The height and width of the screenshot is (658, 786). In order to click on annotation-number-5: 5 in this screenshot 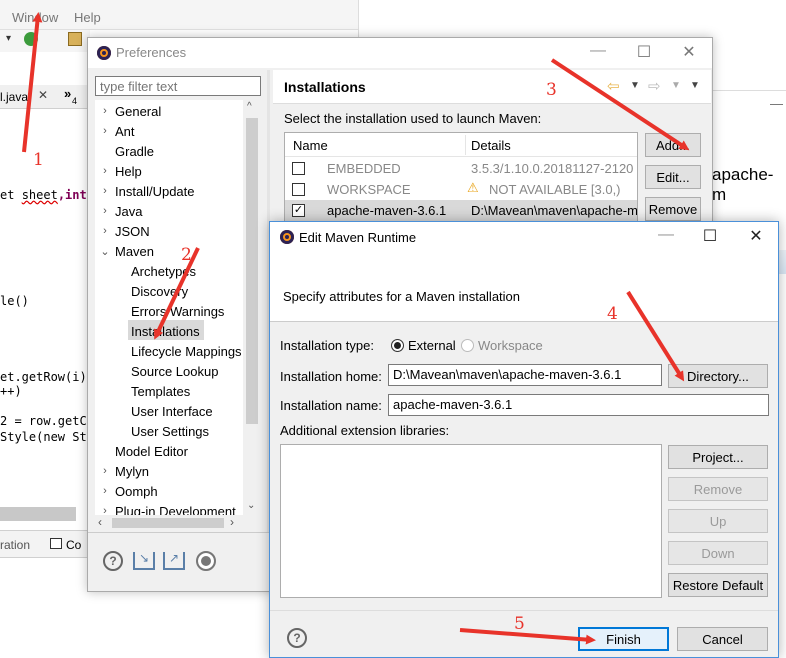, I will do `click(519, 624)`.